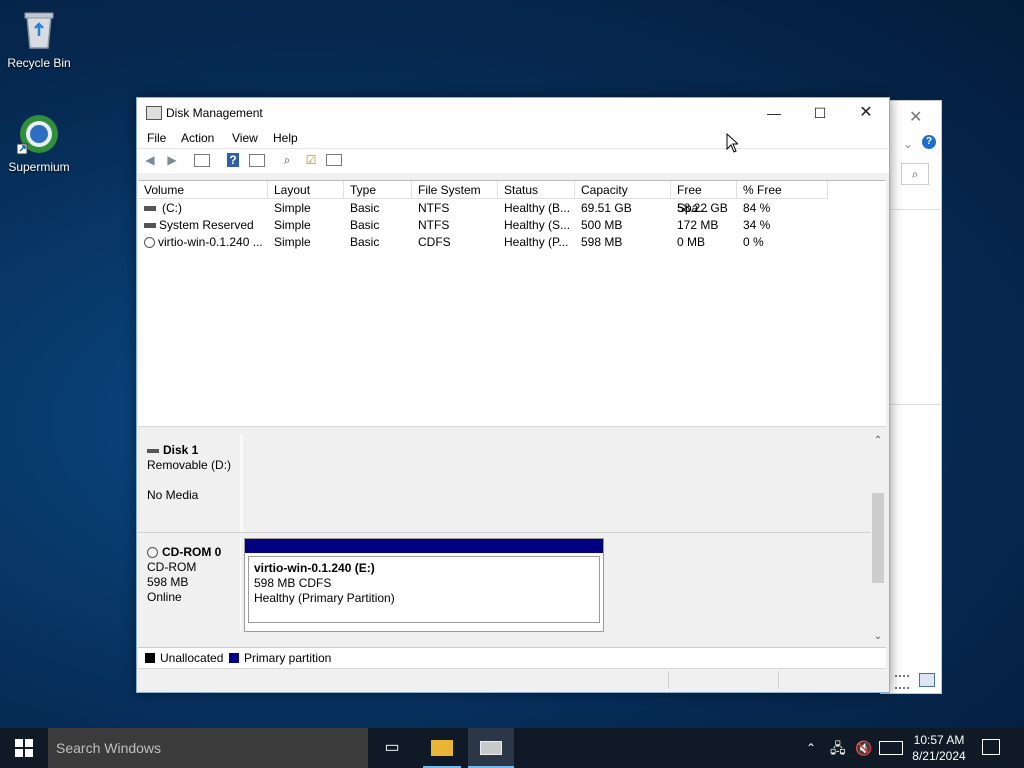 Image resolution: width=1024 pixels, height=768 pixels. What do you see at coordinates (536, 190) in the screenshot?
I see `column-header-status: Status` at bounding box center [536, 190].